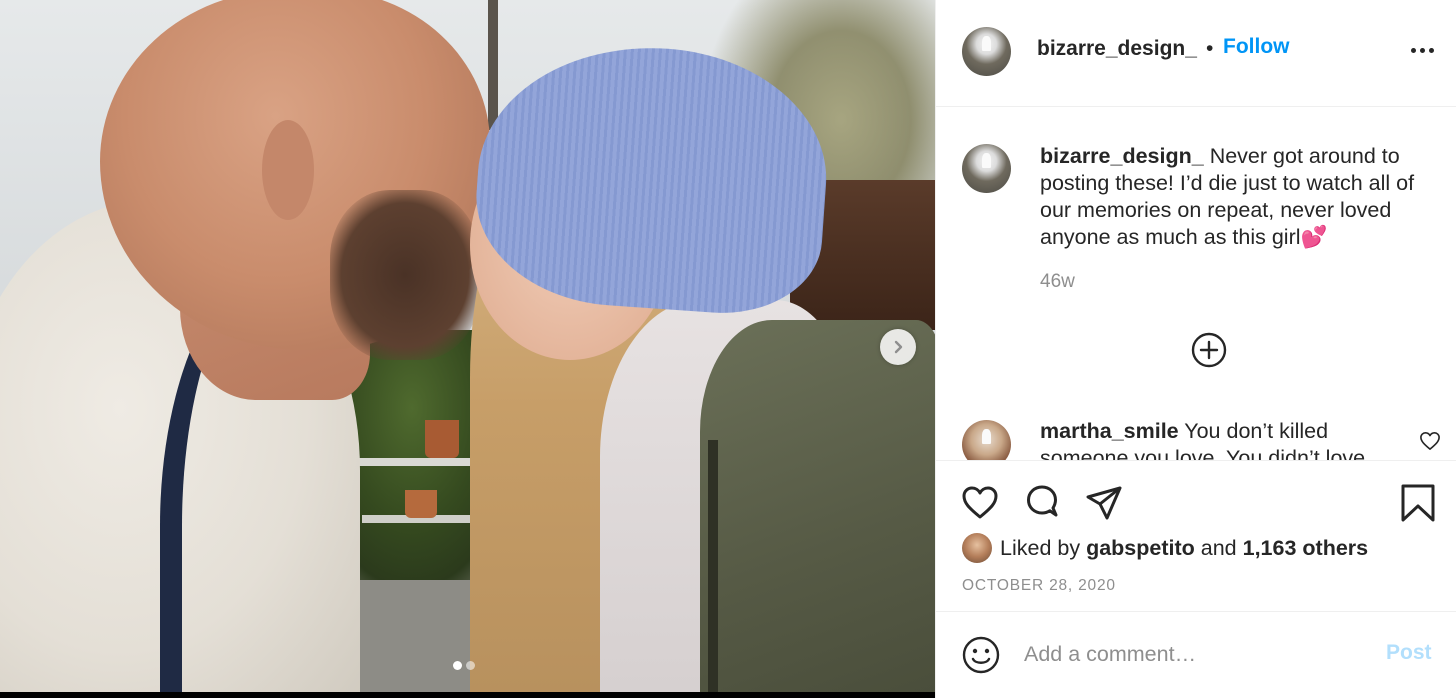  I want to click on save-bookmark-icon, so click(1418, 503).